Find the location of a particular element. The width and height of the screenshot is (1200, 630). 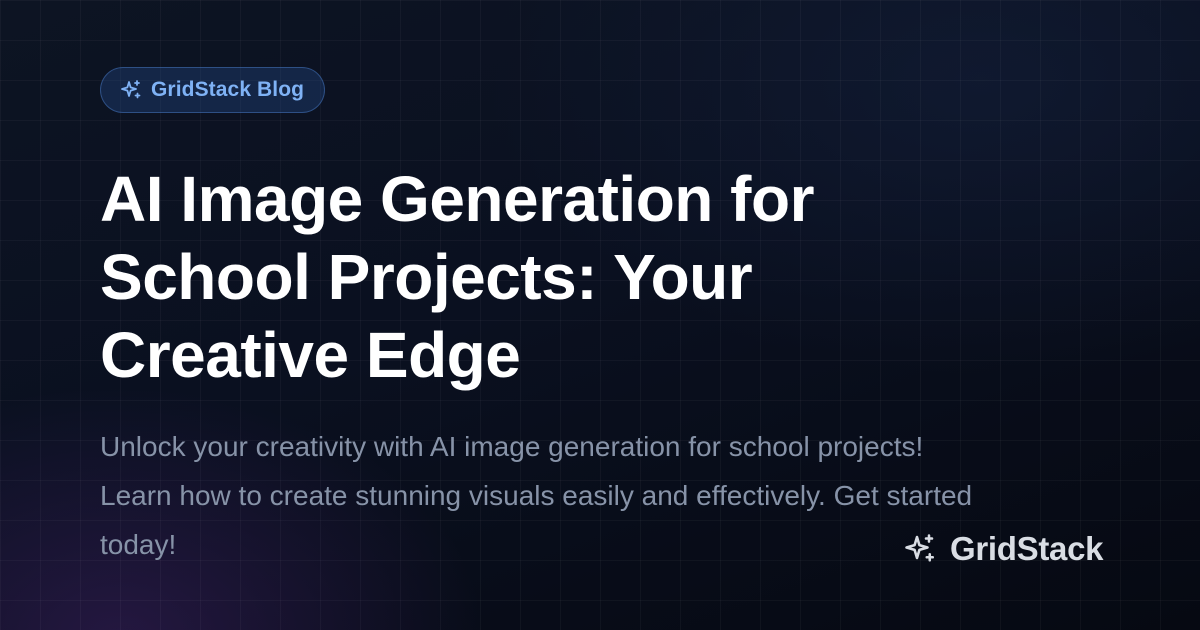

badge-label: GridStack Blog is located at coordinates (228, 89).